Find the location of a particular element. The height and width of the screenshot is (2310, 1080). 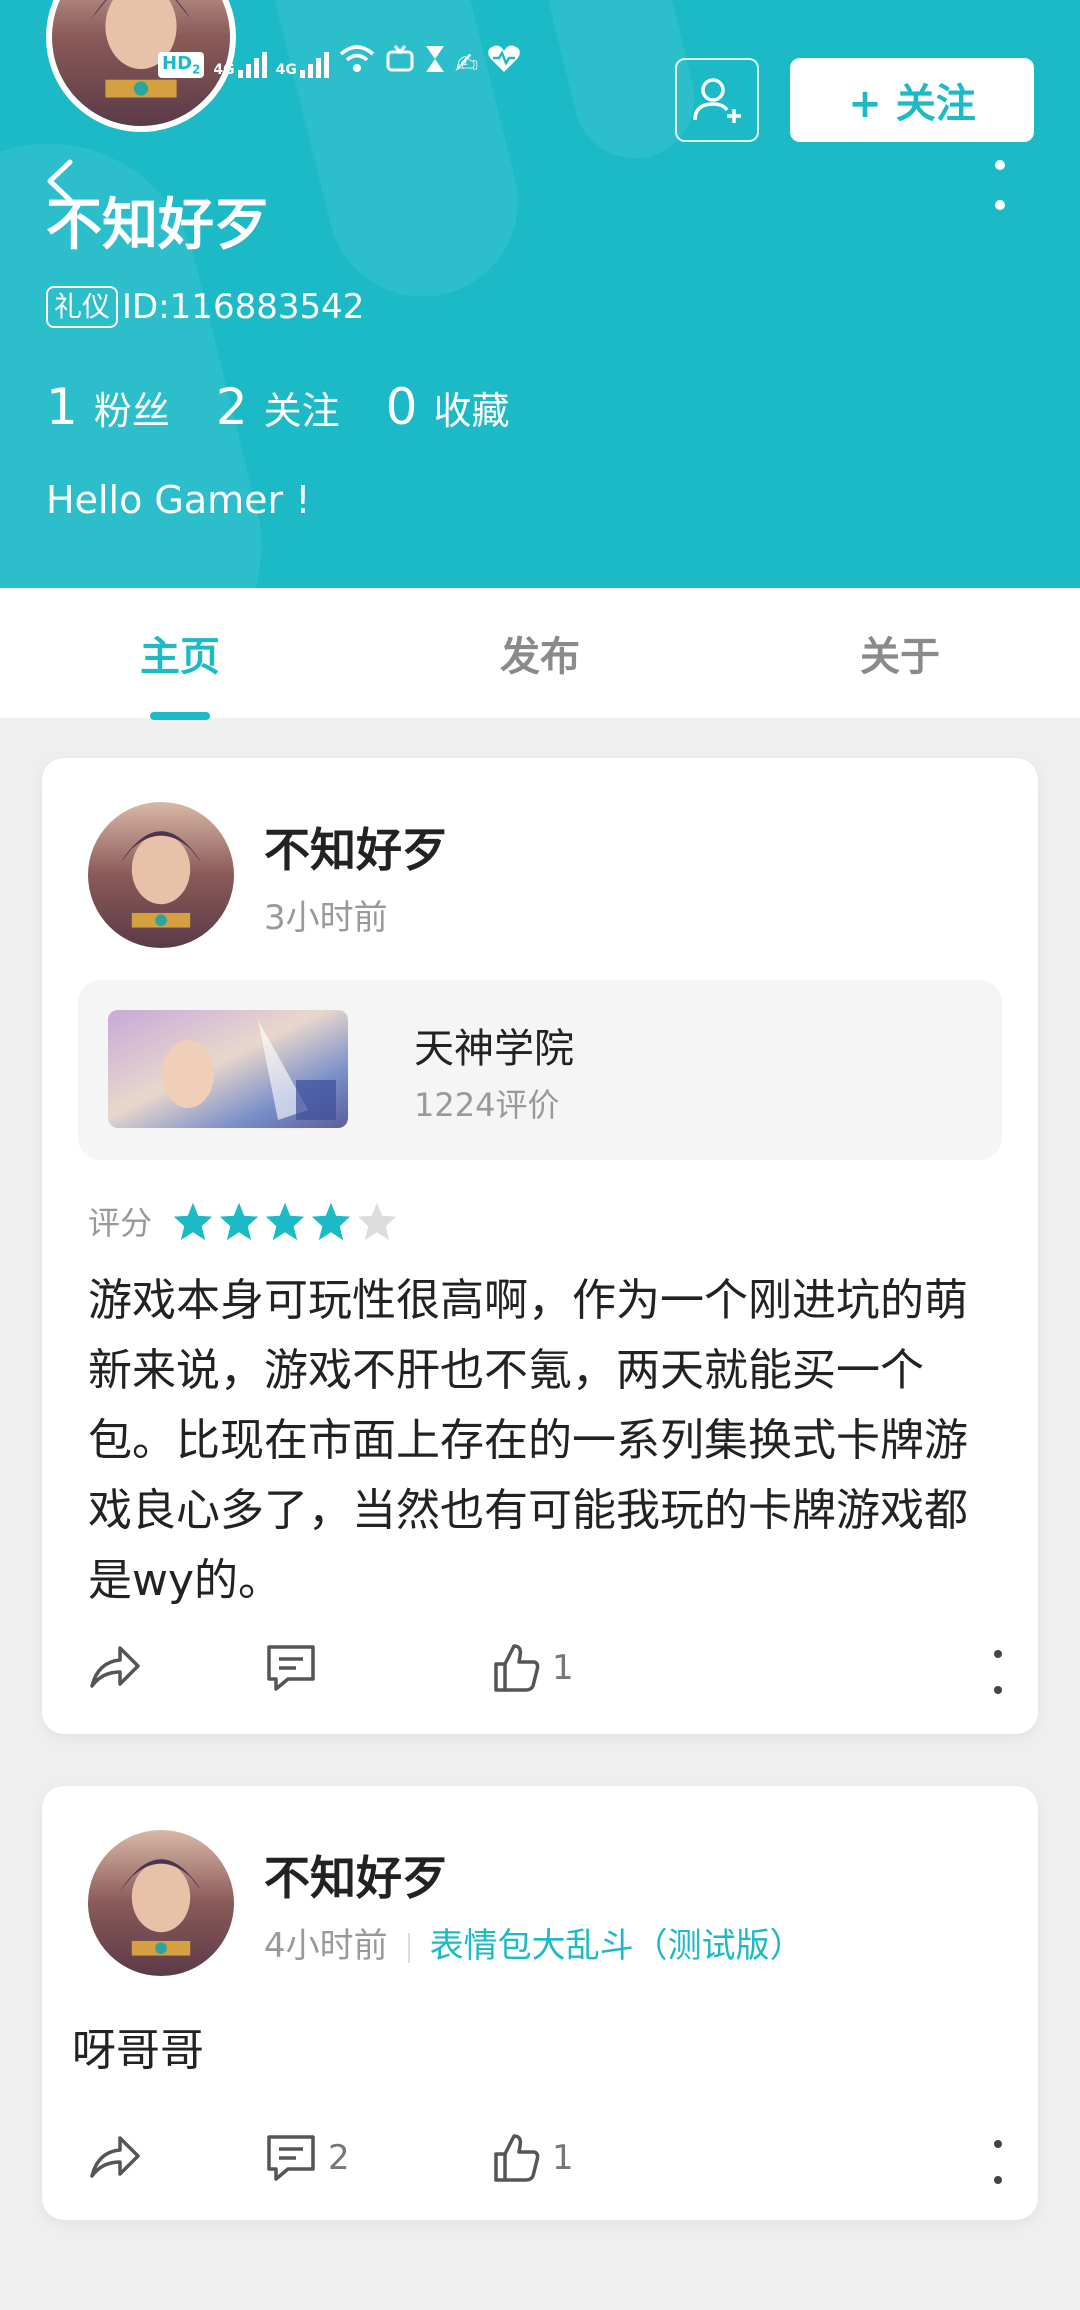

tab-about: 关于 is located at coordinates (900, 653).